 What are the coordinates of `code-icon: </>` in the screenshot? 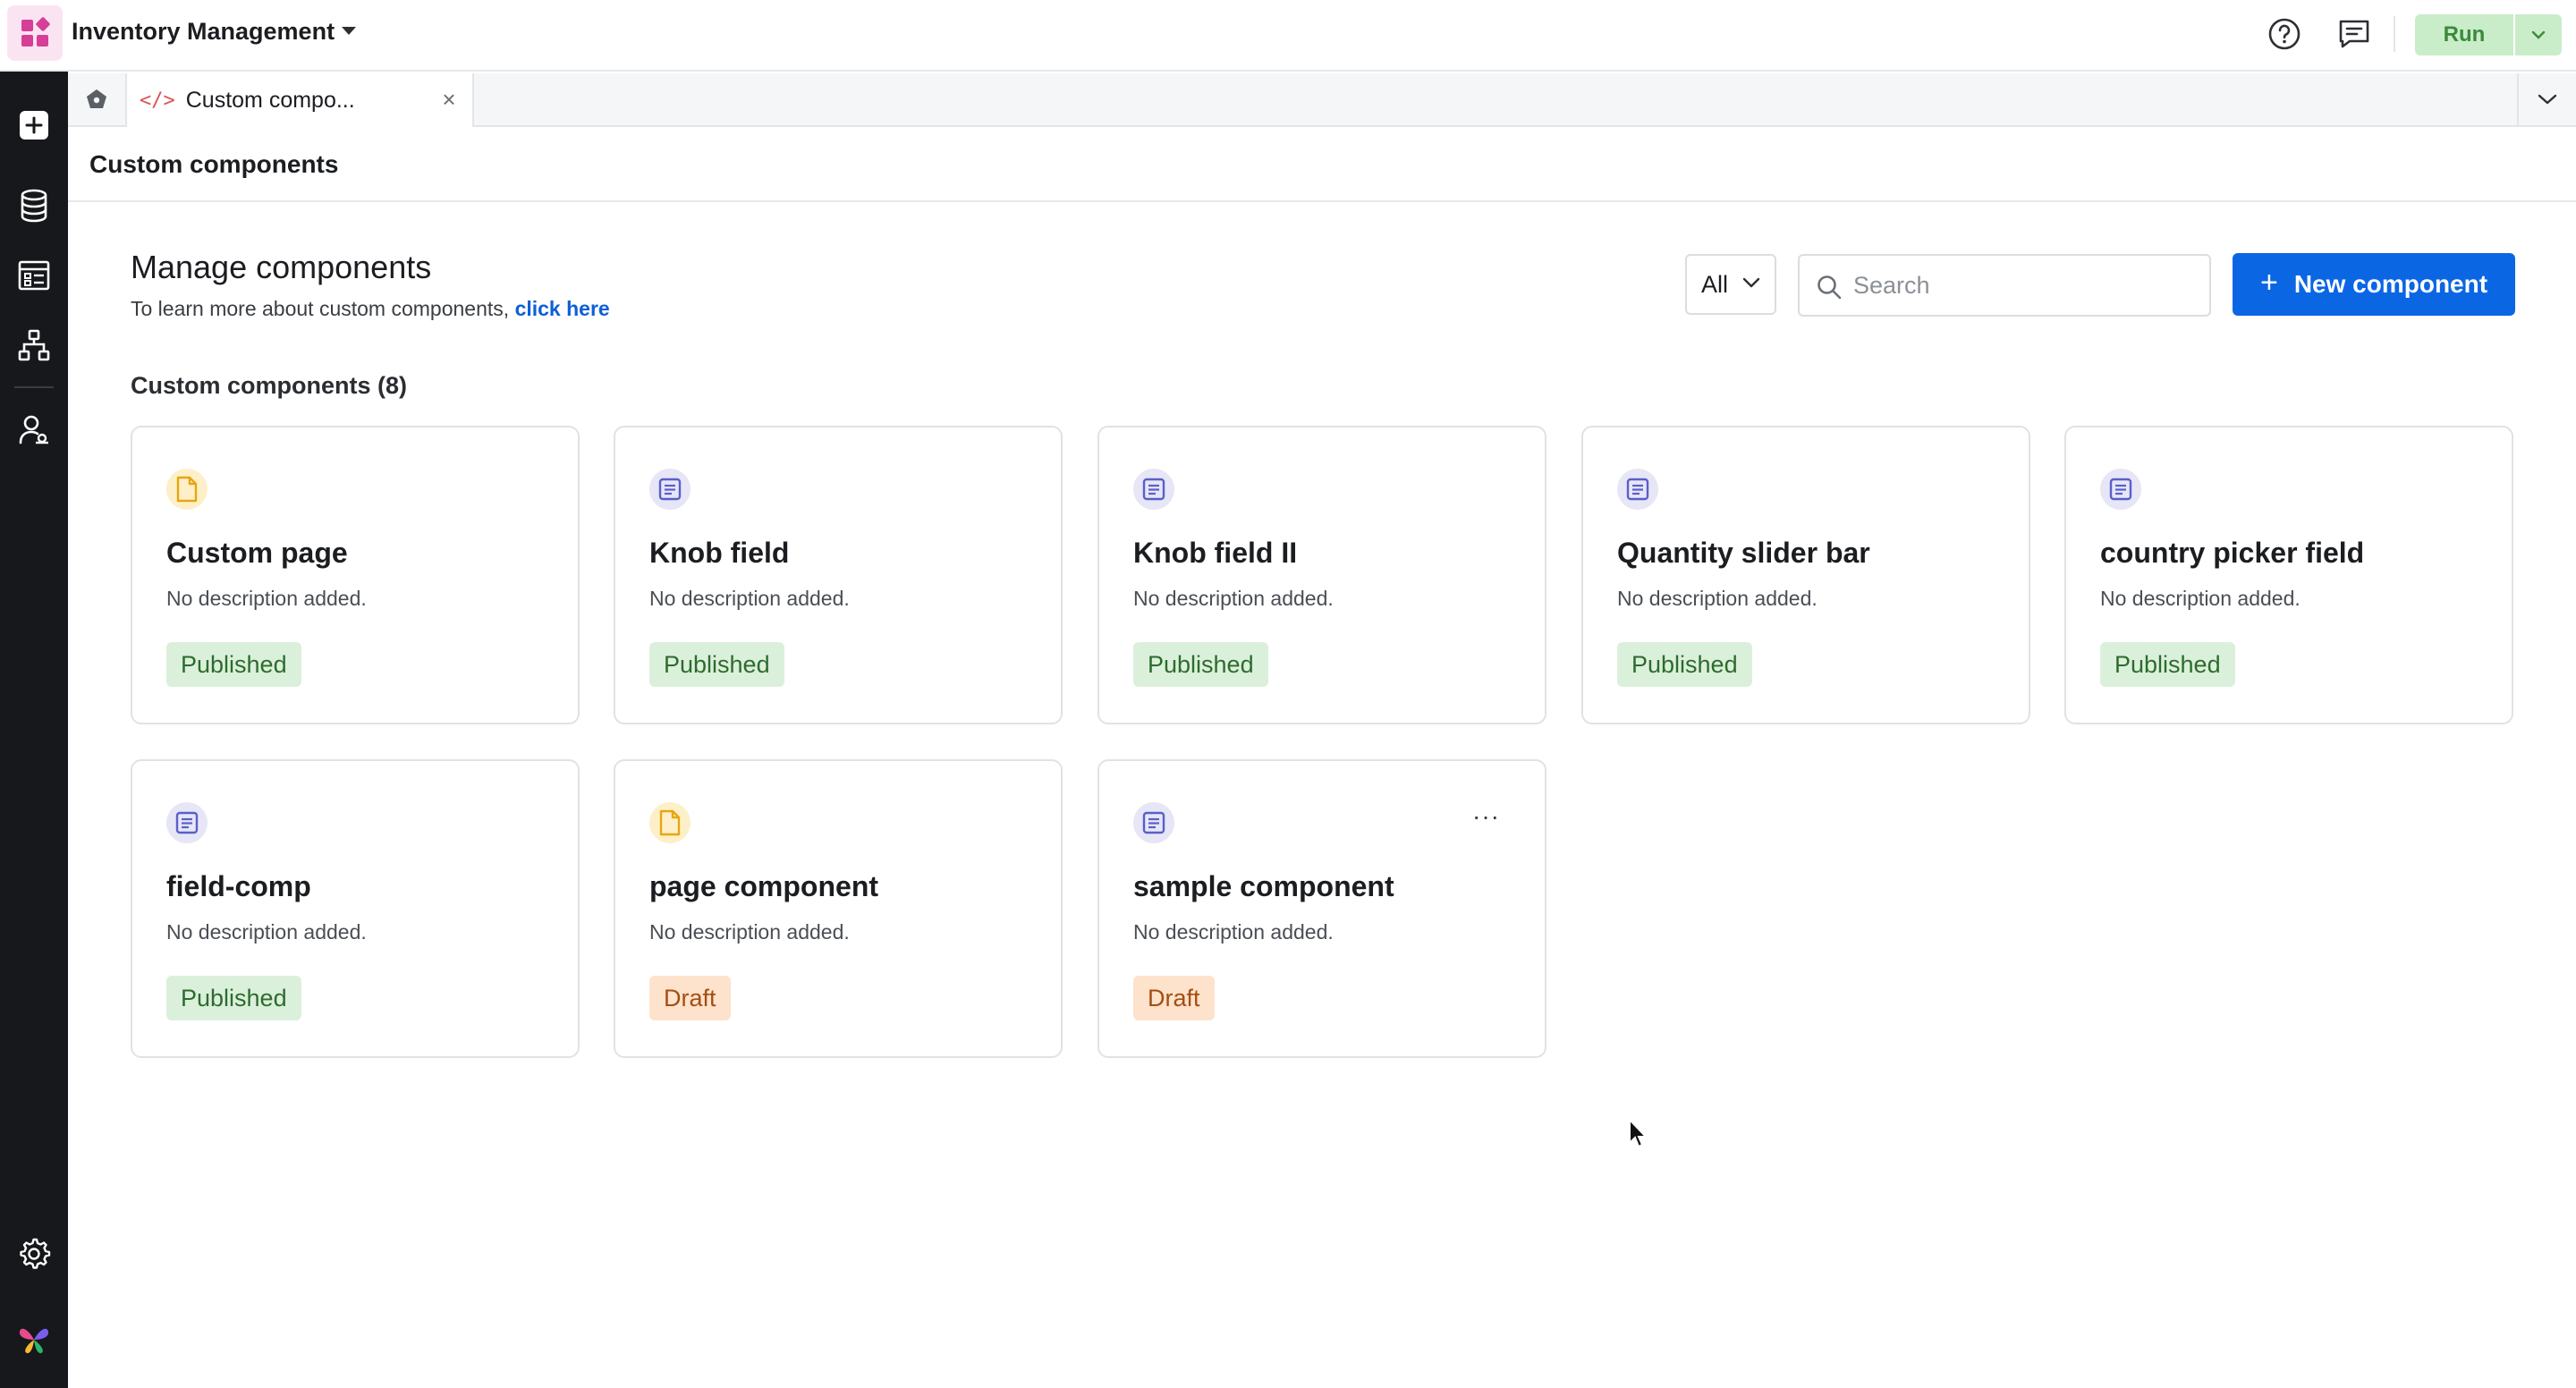 It's located at (157, 101).